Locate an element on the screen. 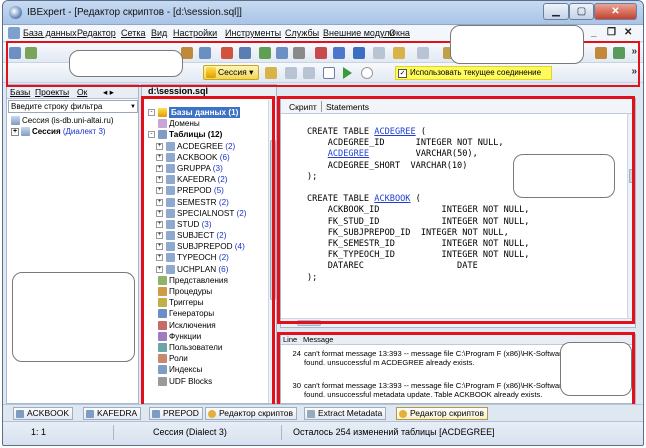 This screenshot has width=646, height=448. menu-database: База данных is located at coordinates (50, 33).